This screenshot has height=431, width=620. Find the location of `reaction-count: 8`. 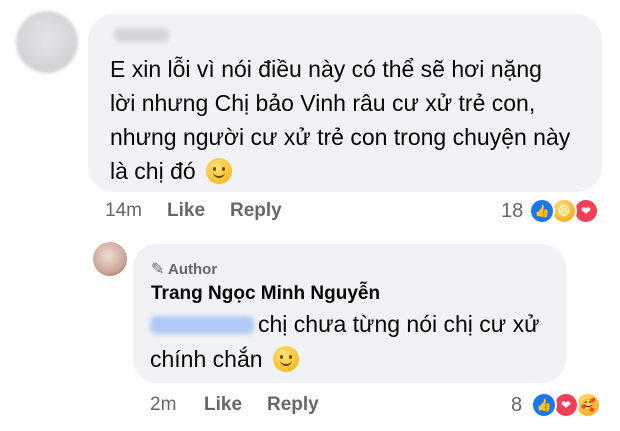

reaction-count: 8 is located at coordinates (516, 405).